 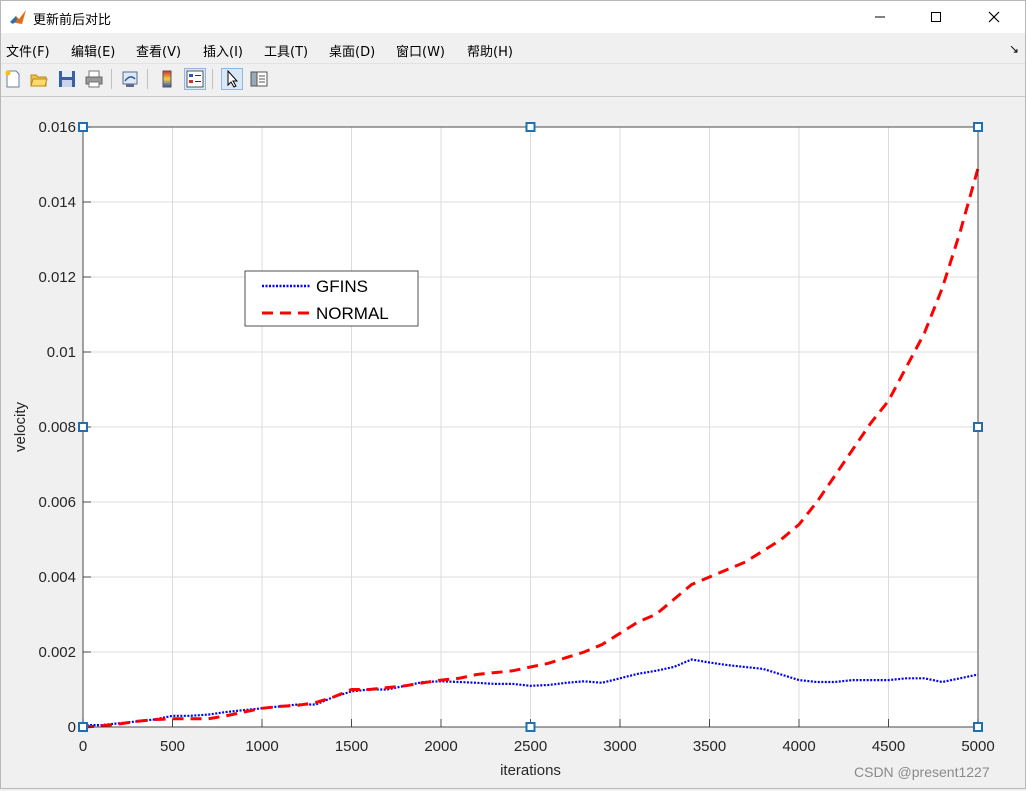 I want to click on x-tick-label: 3500, so click(x=709, y=746).